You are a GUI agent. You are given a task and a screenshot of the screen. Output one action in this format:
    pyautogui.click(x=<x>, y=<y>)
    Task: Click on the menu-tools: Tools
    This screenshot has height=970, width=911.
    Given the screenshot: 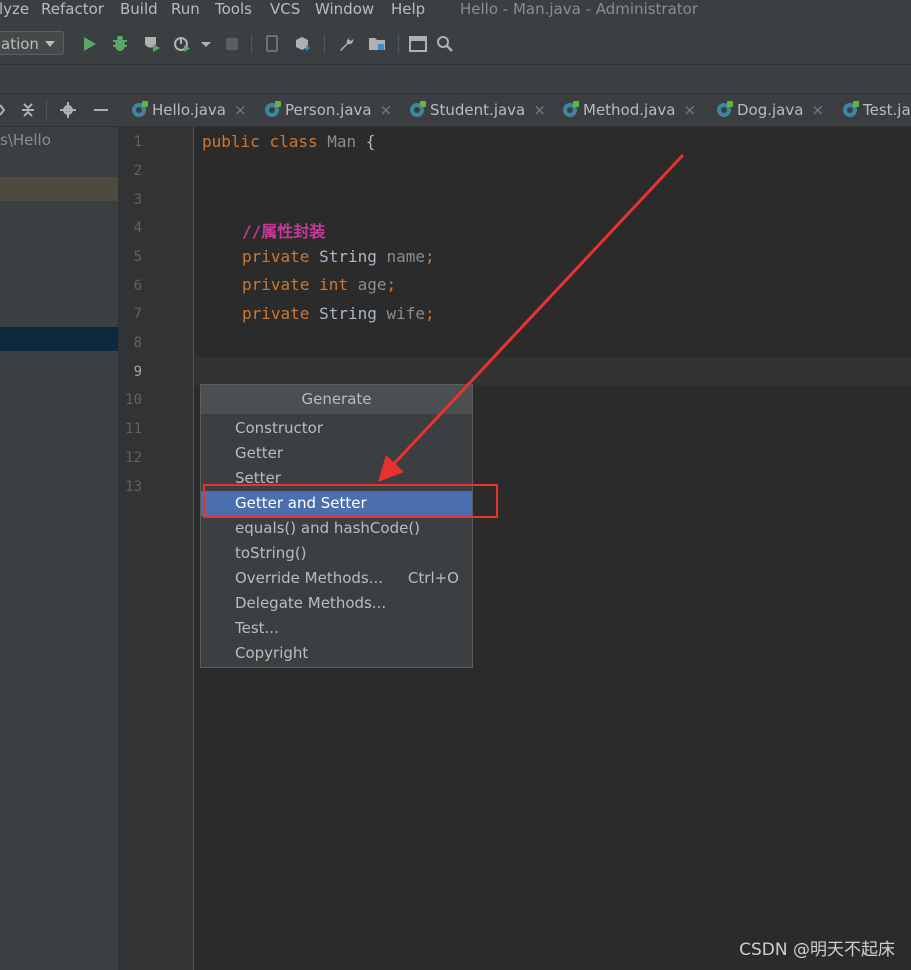 What is the action you would take?
    pyautogui.click(x=233, y=10)
    